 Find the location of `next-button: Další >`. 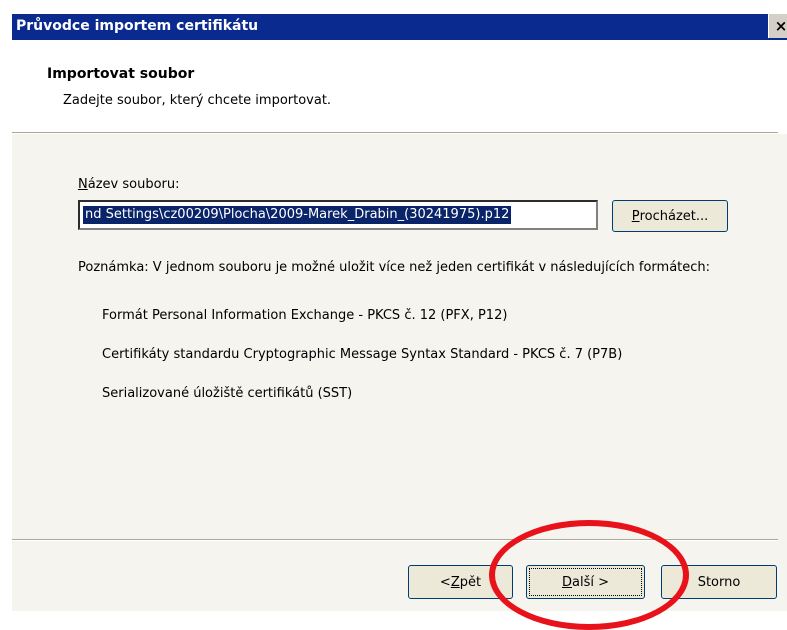

next-button: Další > is located at coordinates (585, 582).